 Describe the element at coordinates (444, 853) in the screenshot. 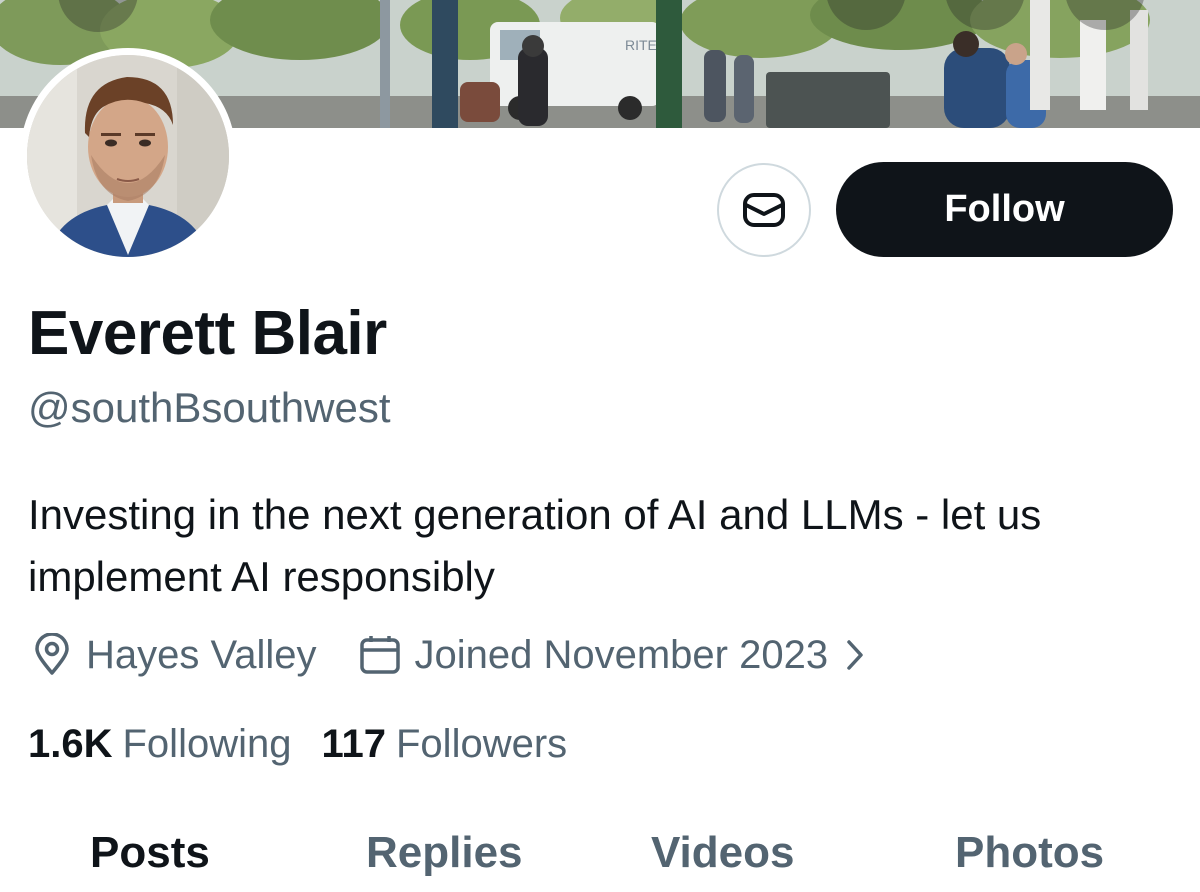

I see `tab-replies: Replies` at that location.